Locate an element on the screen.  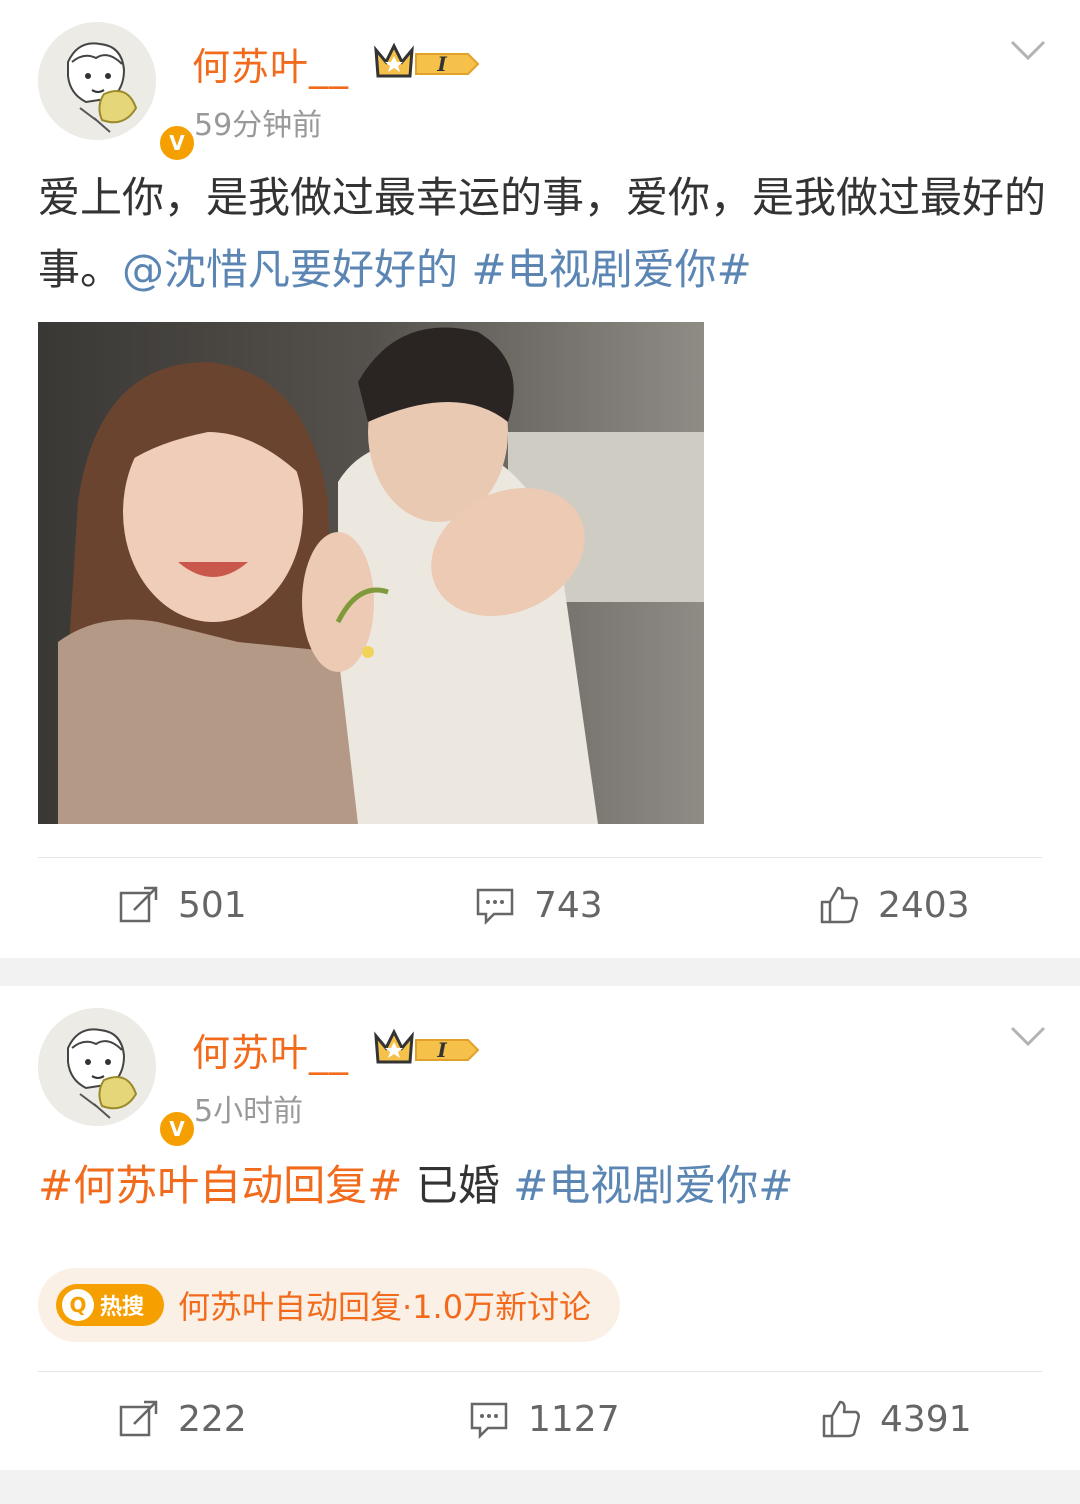
like-count: 4391 is located at coordinates (926, 1419).